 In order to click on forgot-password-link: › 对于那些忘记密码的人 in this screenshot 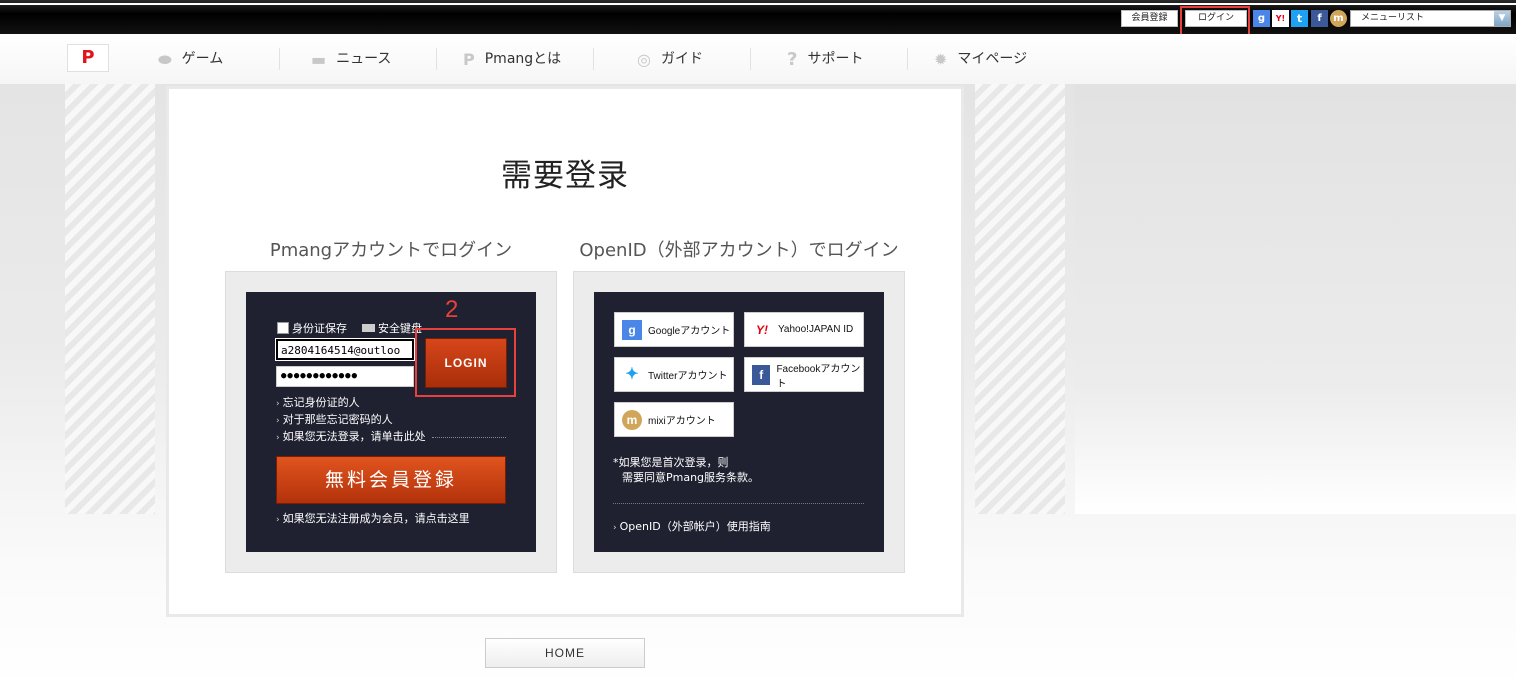, I will do `click(334, 419)`.